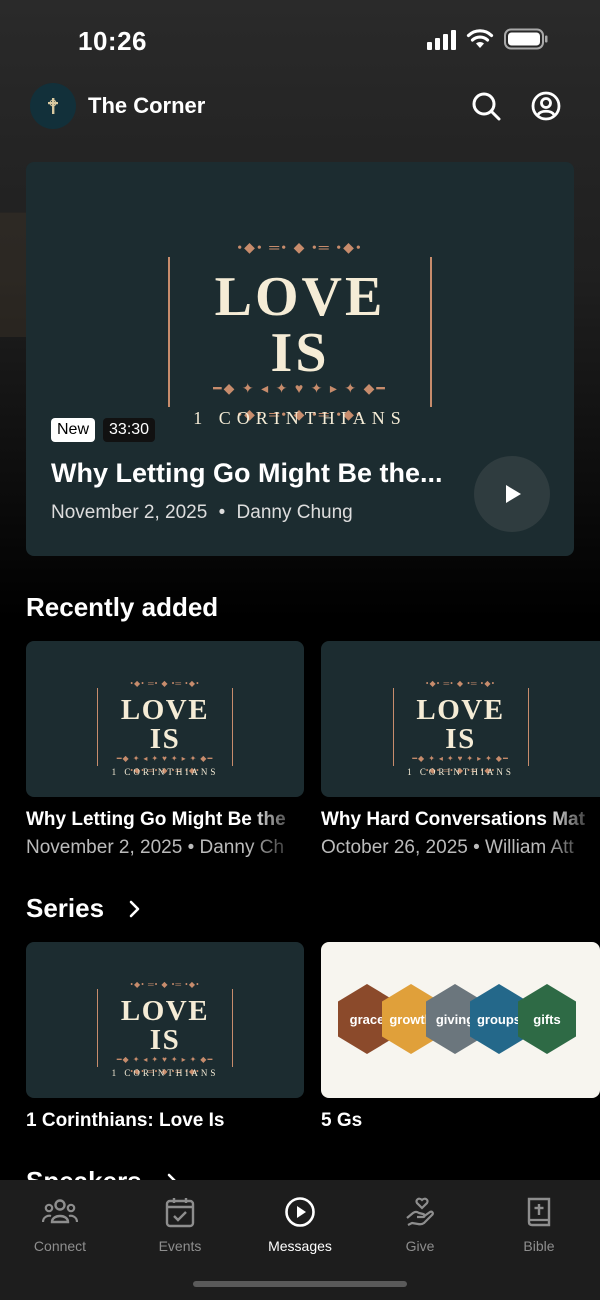 This screenshot has width=600, height=1300. What do you see at coordinates (300, 1212) in the screenshot?
I see `play-circle-icon` at bounding box center [300, 1212].